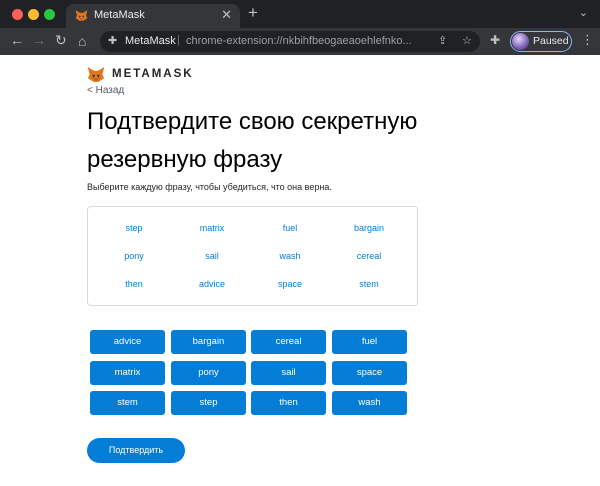  I want to click on selected-word-button: space, so click(369, 373).